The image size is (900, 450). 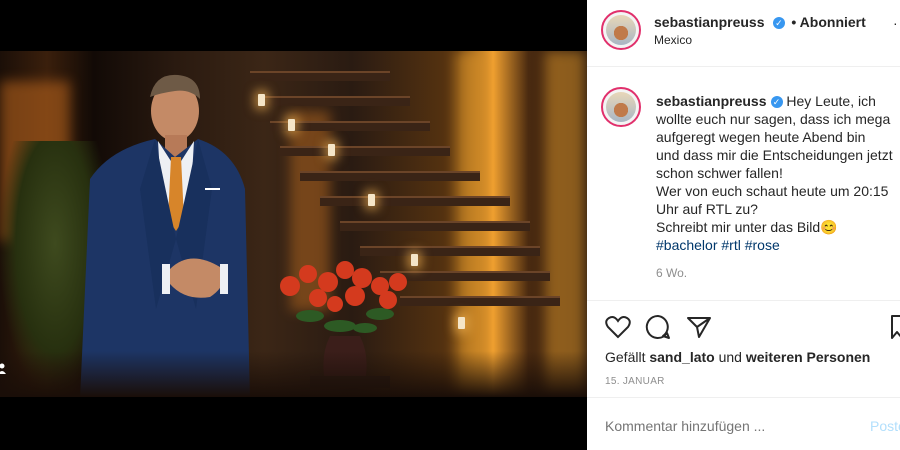 I want to click on caption-verified-icon: ✓, so click(x=776, y=102).